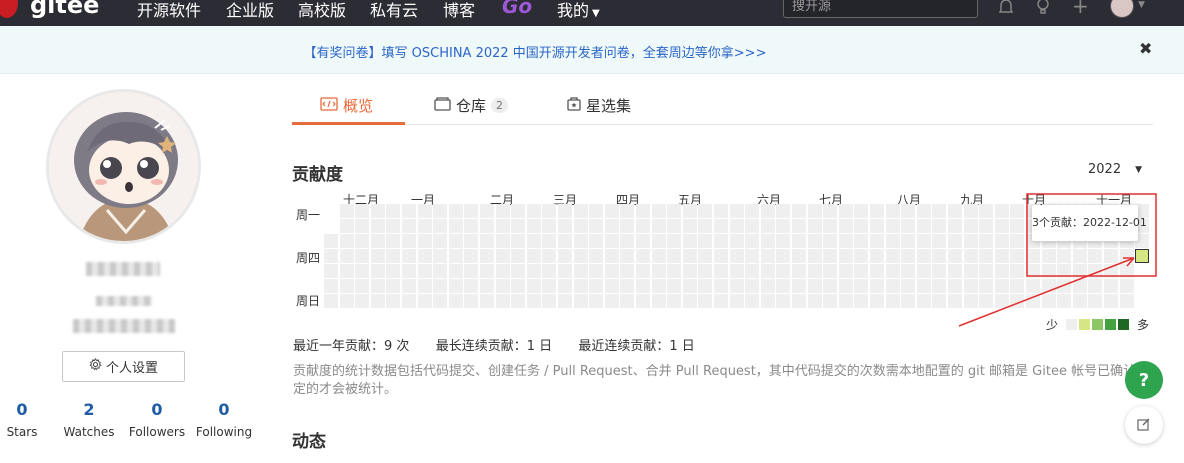  Describe the element at coordinates (880, 9) in the screenshot. I see `search-input: 搜开源` at that location.